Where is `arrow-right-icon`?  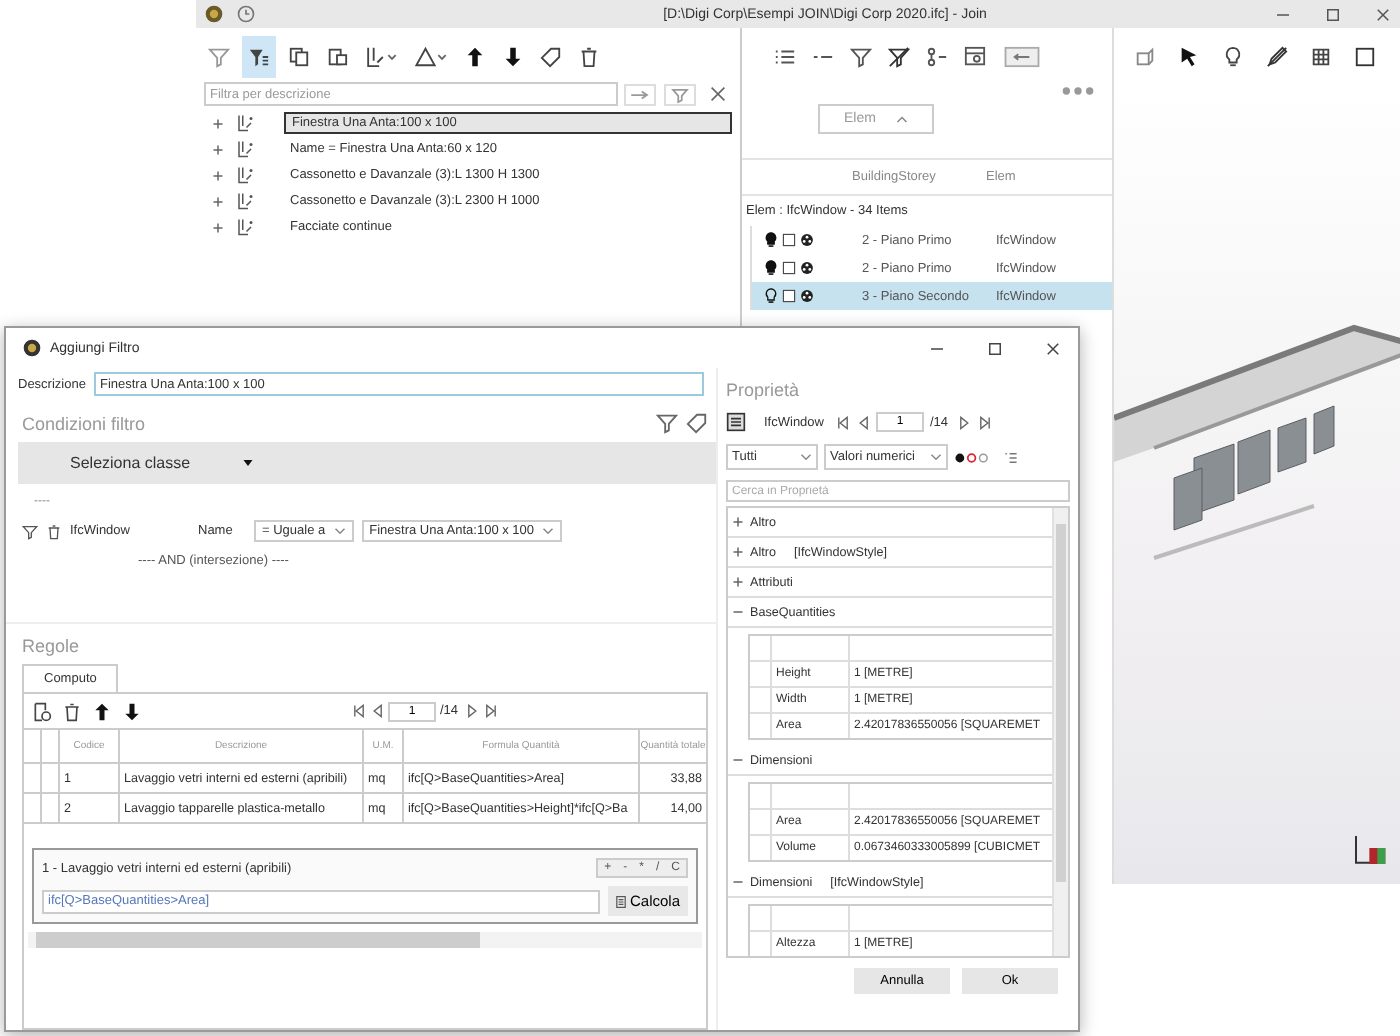 arrow-right-icon is located at coordinates (640, 94).